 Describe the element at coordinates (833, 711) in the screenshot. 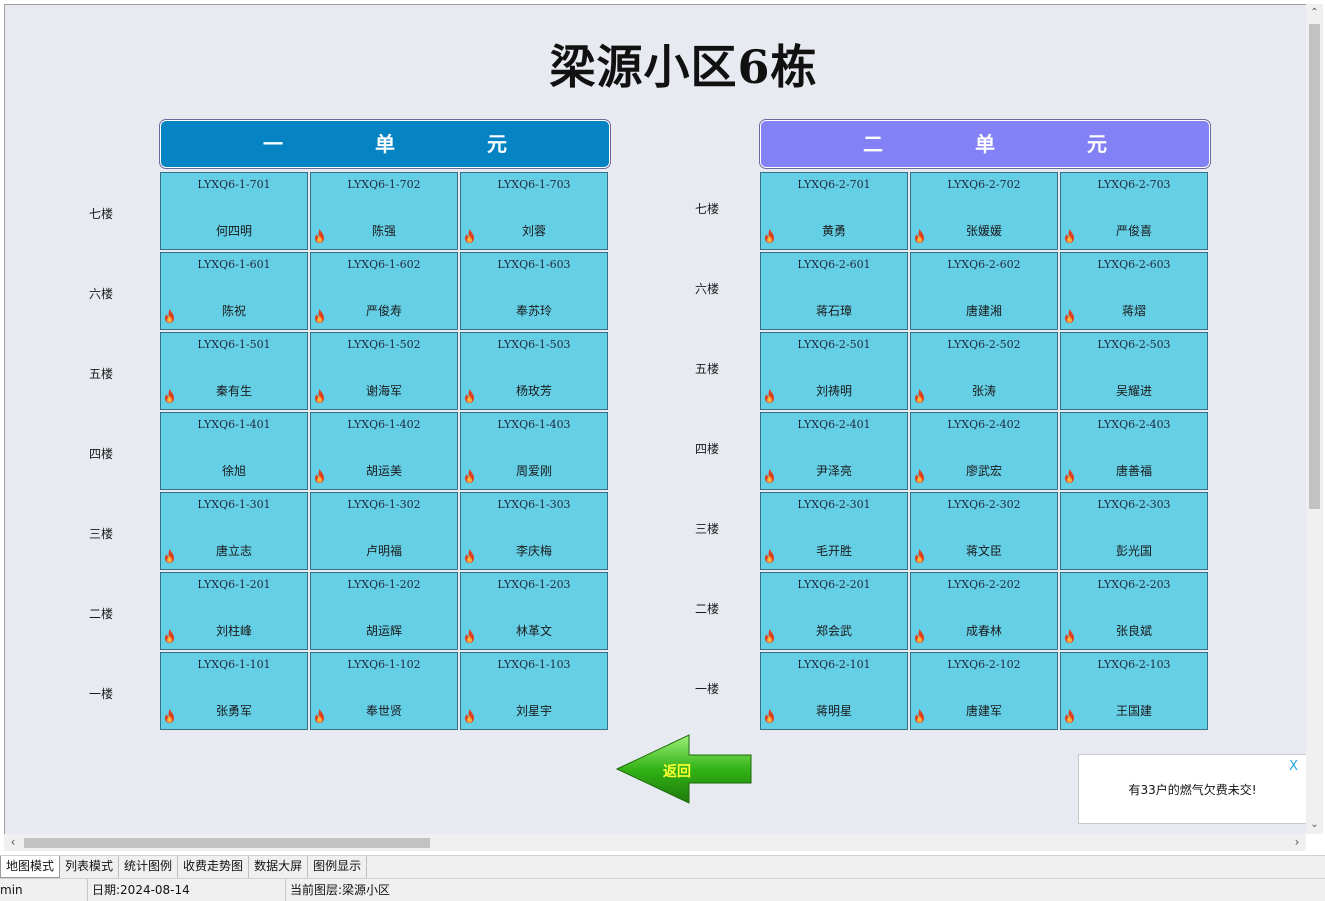

I see `resident-name: 蒋明星` at that location.